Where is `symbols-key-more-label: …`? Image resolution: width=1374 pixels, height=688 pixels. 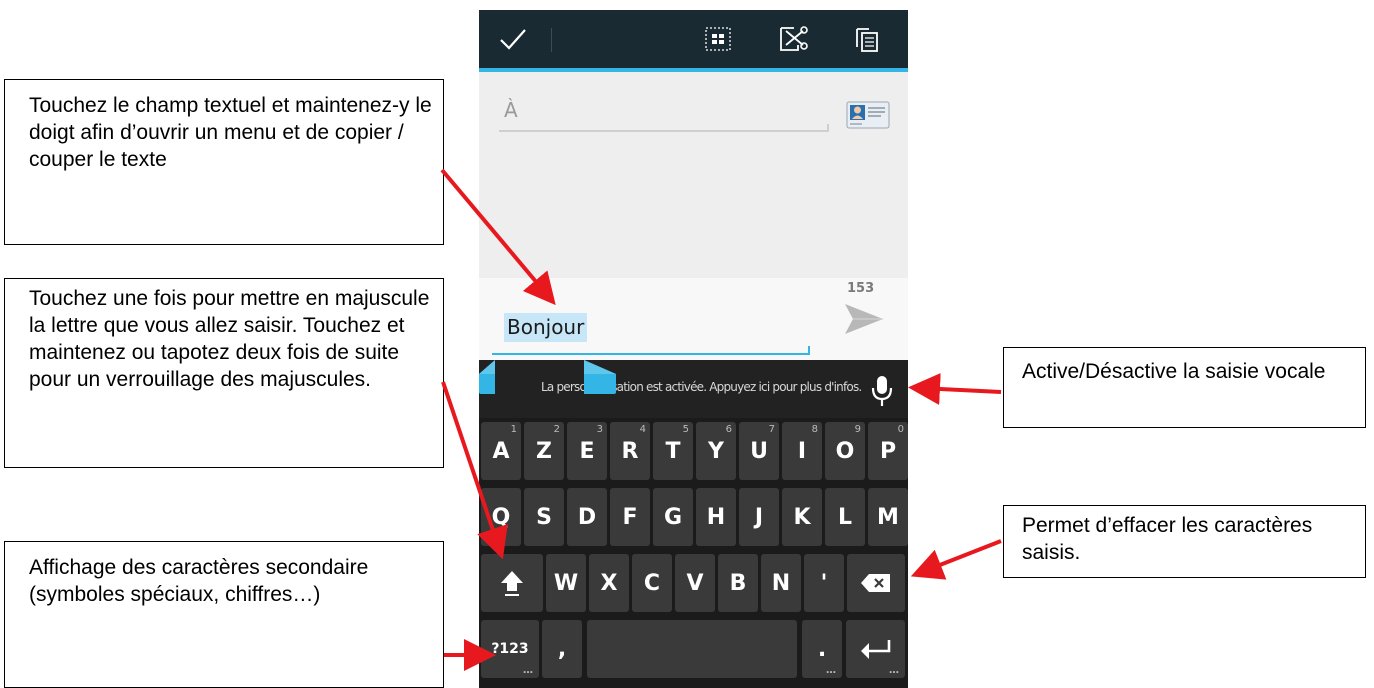 symbols-key-more-label: … is located at coordinates (528, 670).